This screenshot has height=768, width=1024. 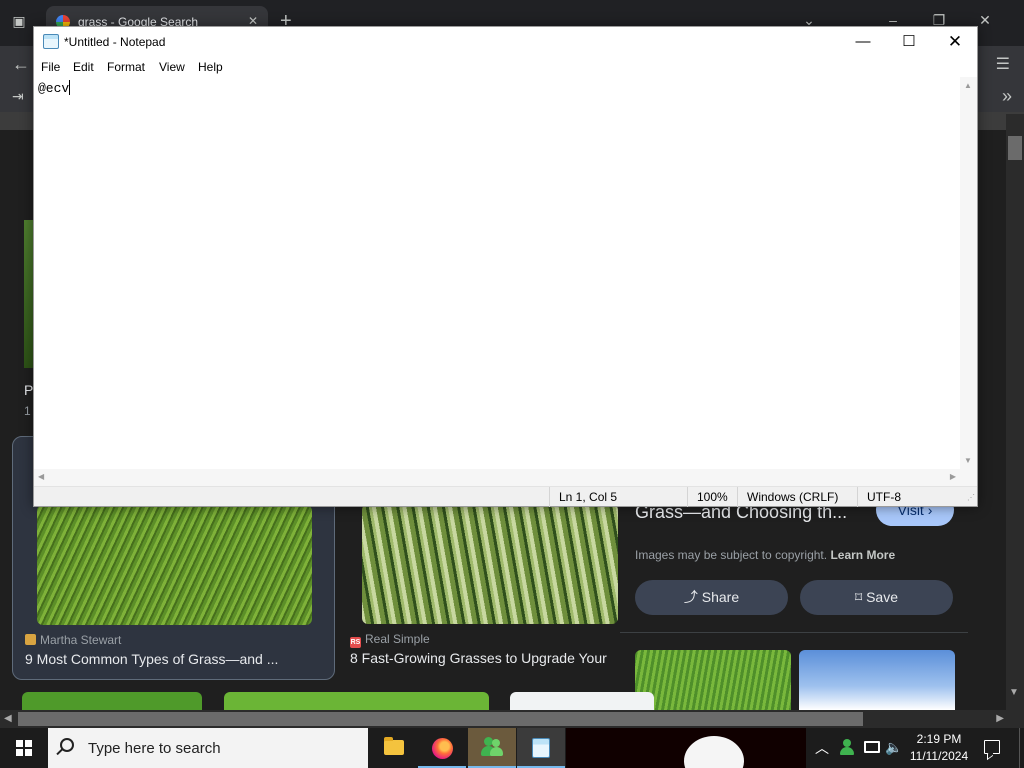 I want to click on martha-stewart-favicon-icon, so click(x=30, y=639).